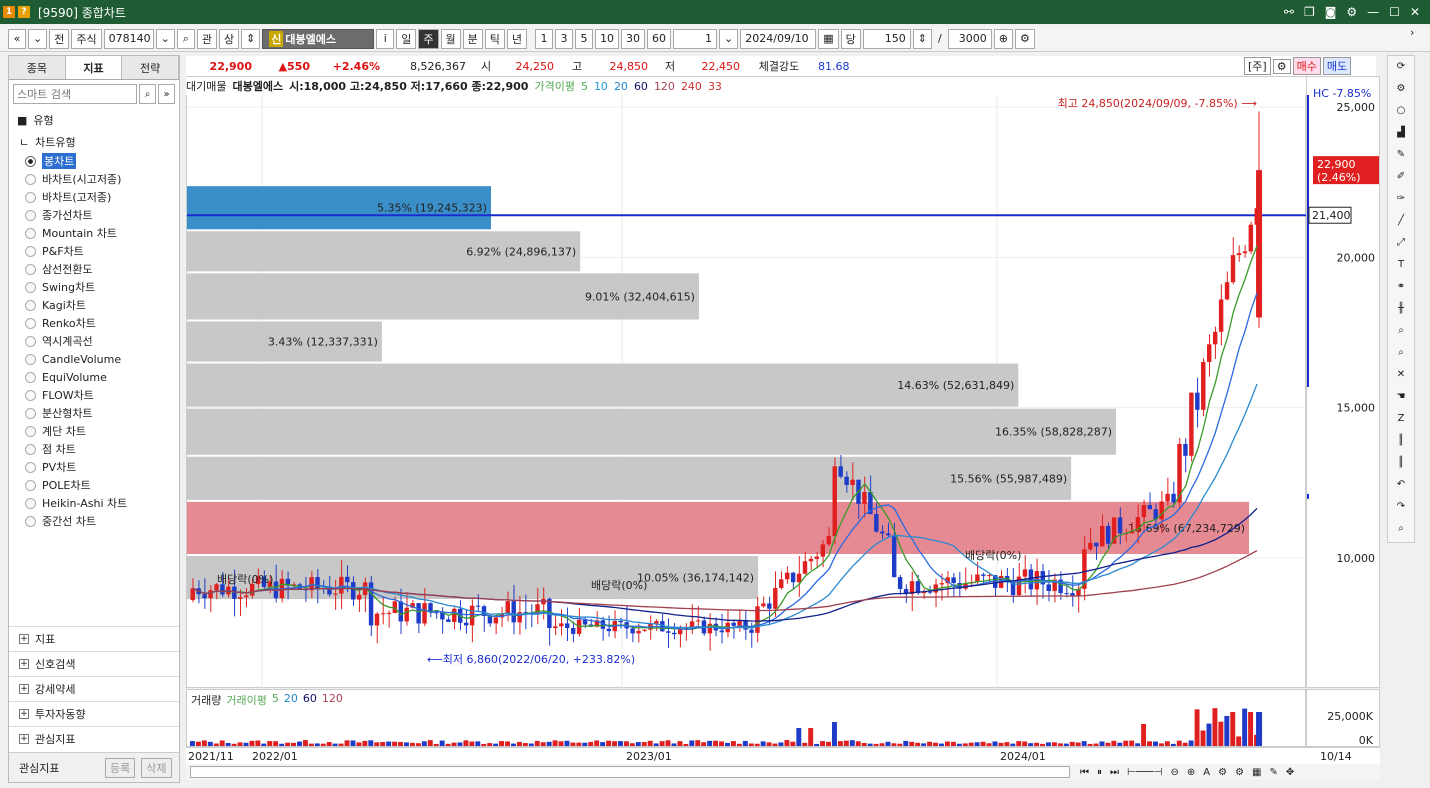 The height and width of the screenshot is (788, 1430). What do you see at coordinates (24, 12) in the screenshot?
I see `help-badge: ?` at bounding box center [24, 12].